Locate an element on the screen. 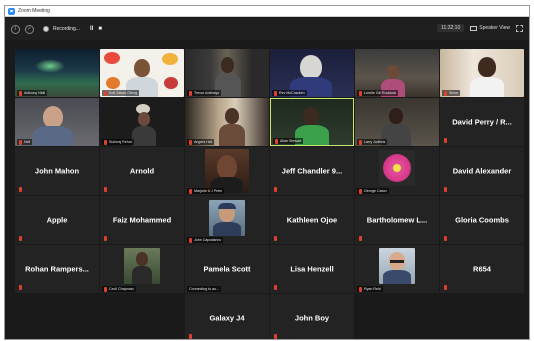  participant-name: Kathleen Ojoe is located at coordinates (312, 220).